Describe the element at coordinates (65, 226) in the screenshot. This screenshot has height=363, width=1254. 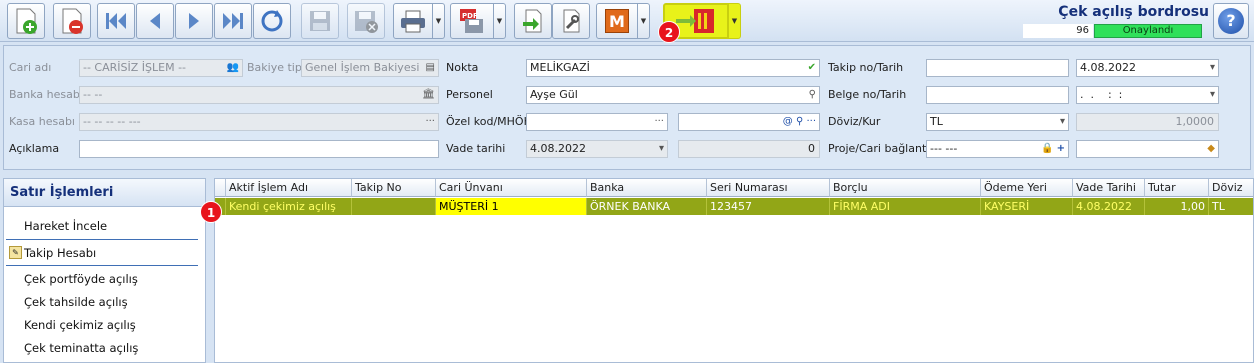
I see `panel-item-hareket-incele: Hareket İncele` at that location.